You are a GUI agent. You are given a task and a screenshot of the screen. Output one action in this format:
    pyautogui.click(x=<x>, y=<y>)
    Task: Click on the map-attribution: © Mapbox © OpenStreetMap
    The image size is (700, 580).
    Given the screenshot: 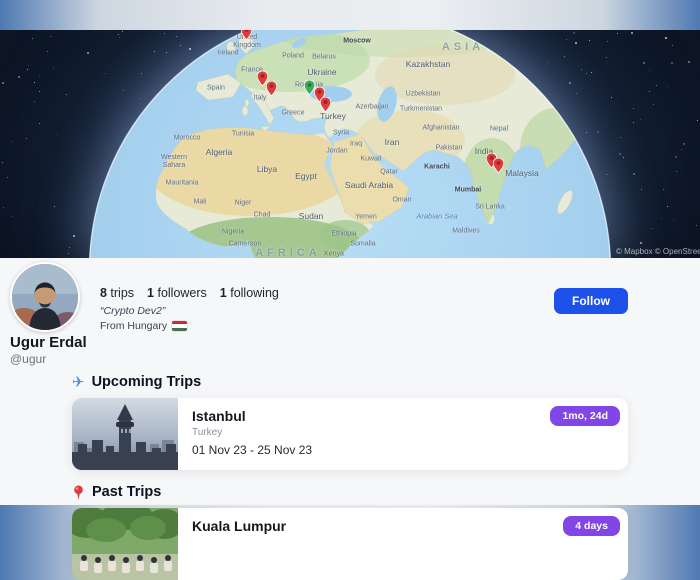 What is the action you would take?
    pyautogui.click(x=658, y=251)
    